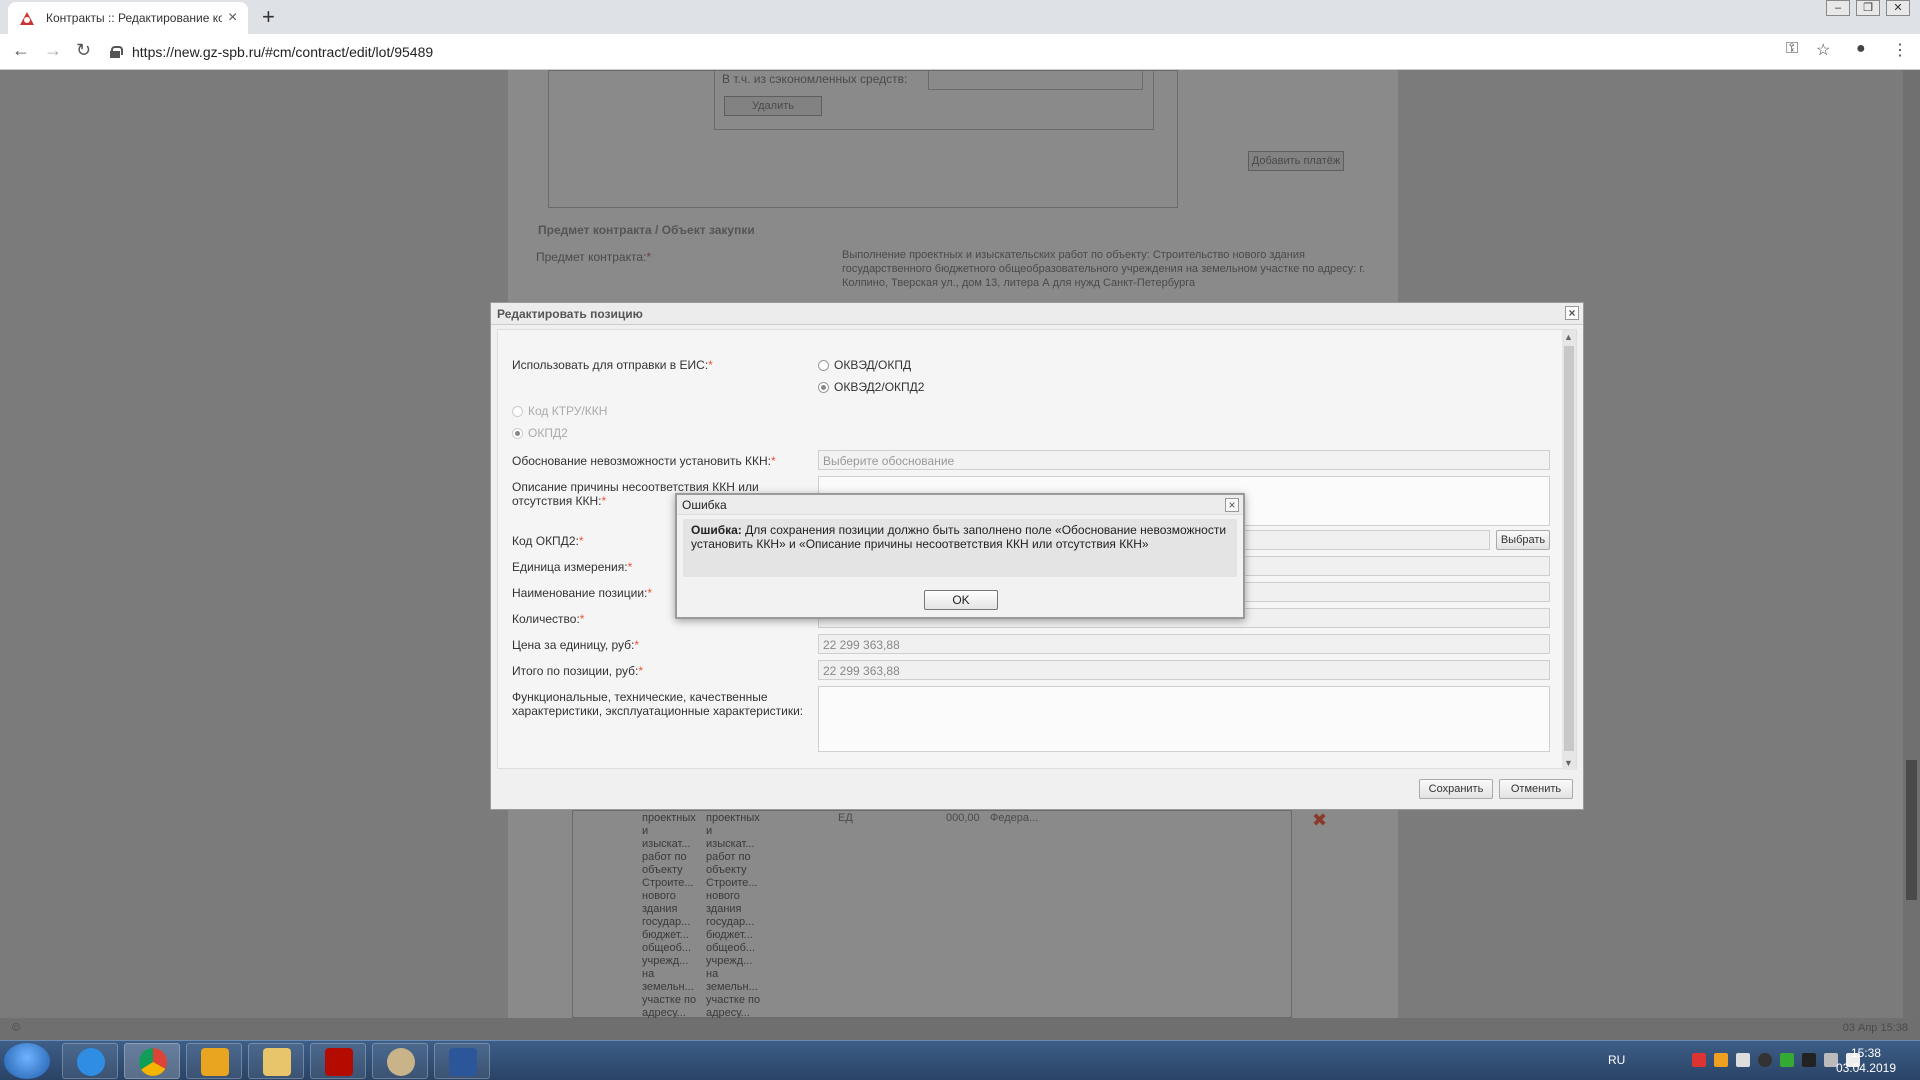 The width and height of the screenshot is (1920, 1080). Describe the element at coordinates (1616, 1060) in the screenshot. I see `language-indicator: RU` at that location.